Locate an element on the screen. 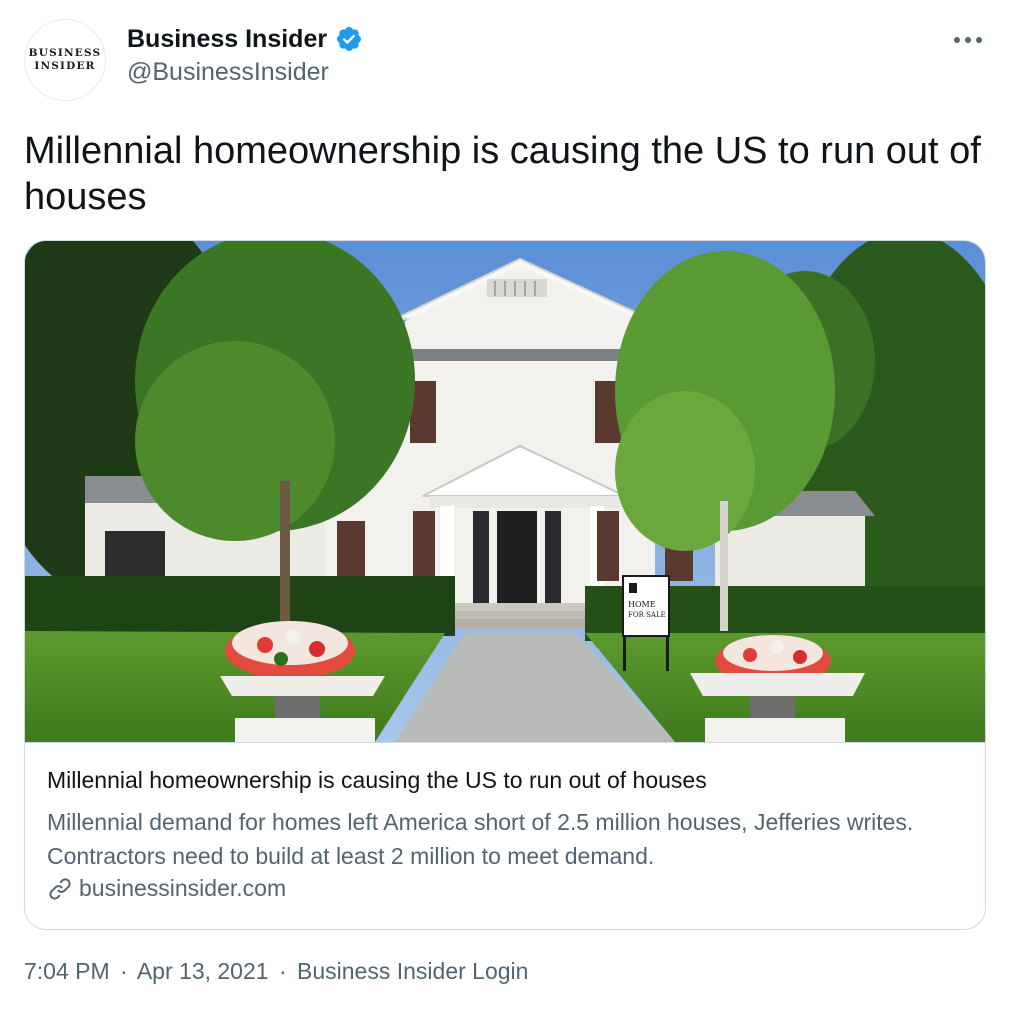 This screenshot has width=1012, height=1014. verified-badge-icon is located at coordinates (349, 39).